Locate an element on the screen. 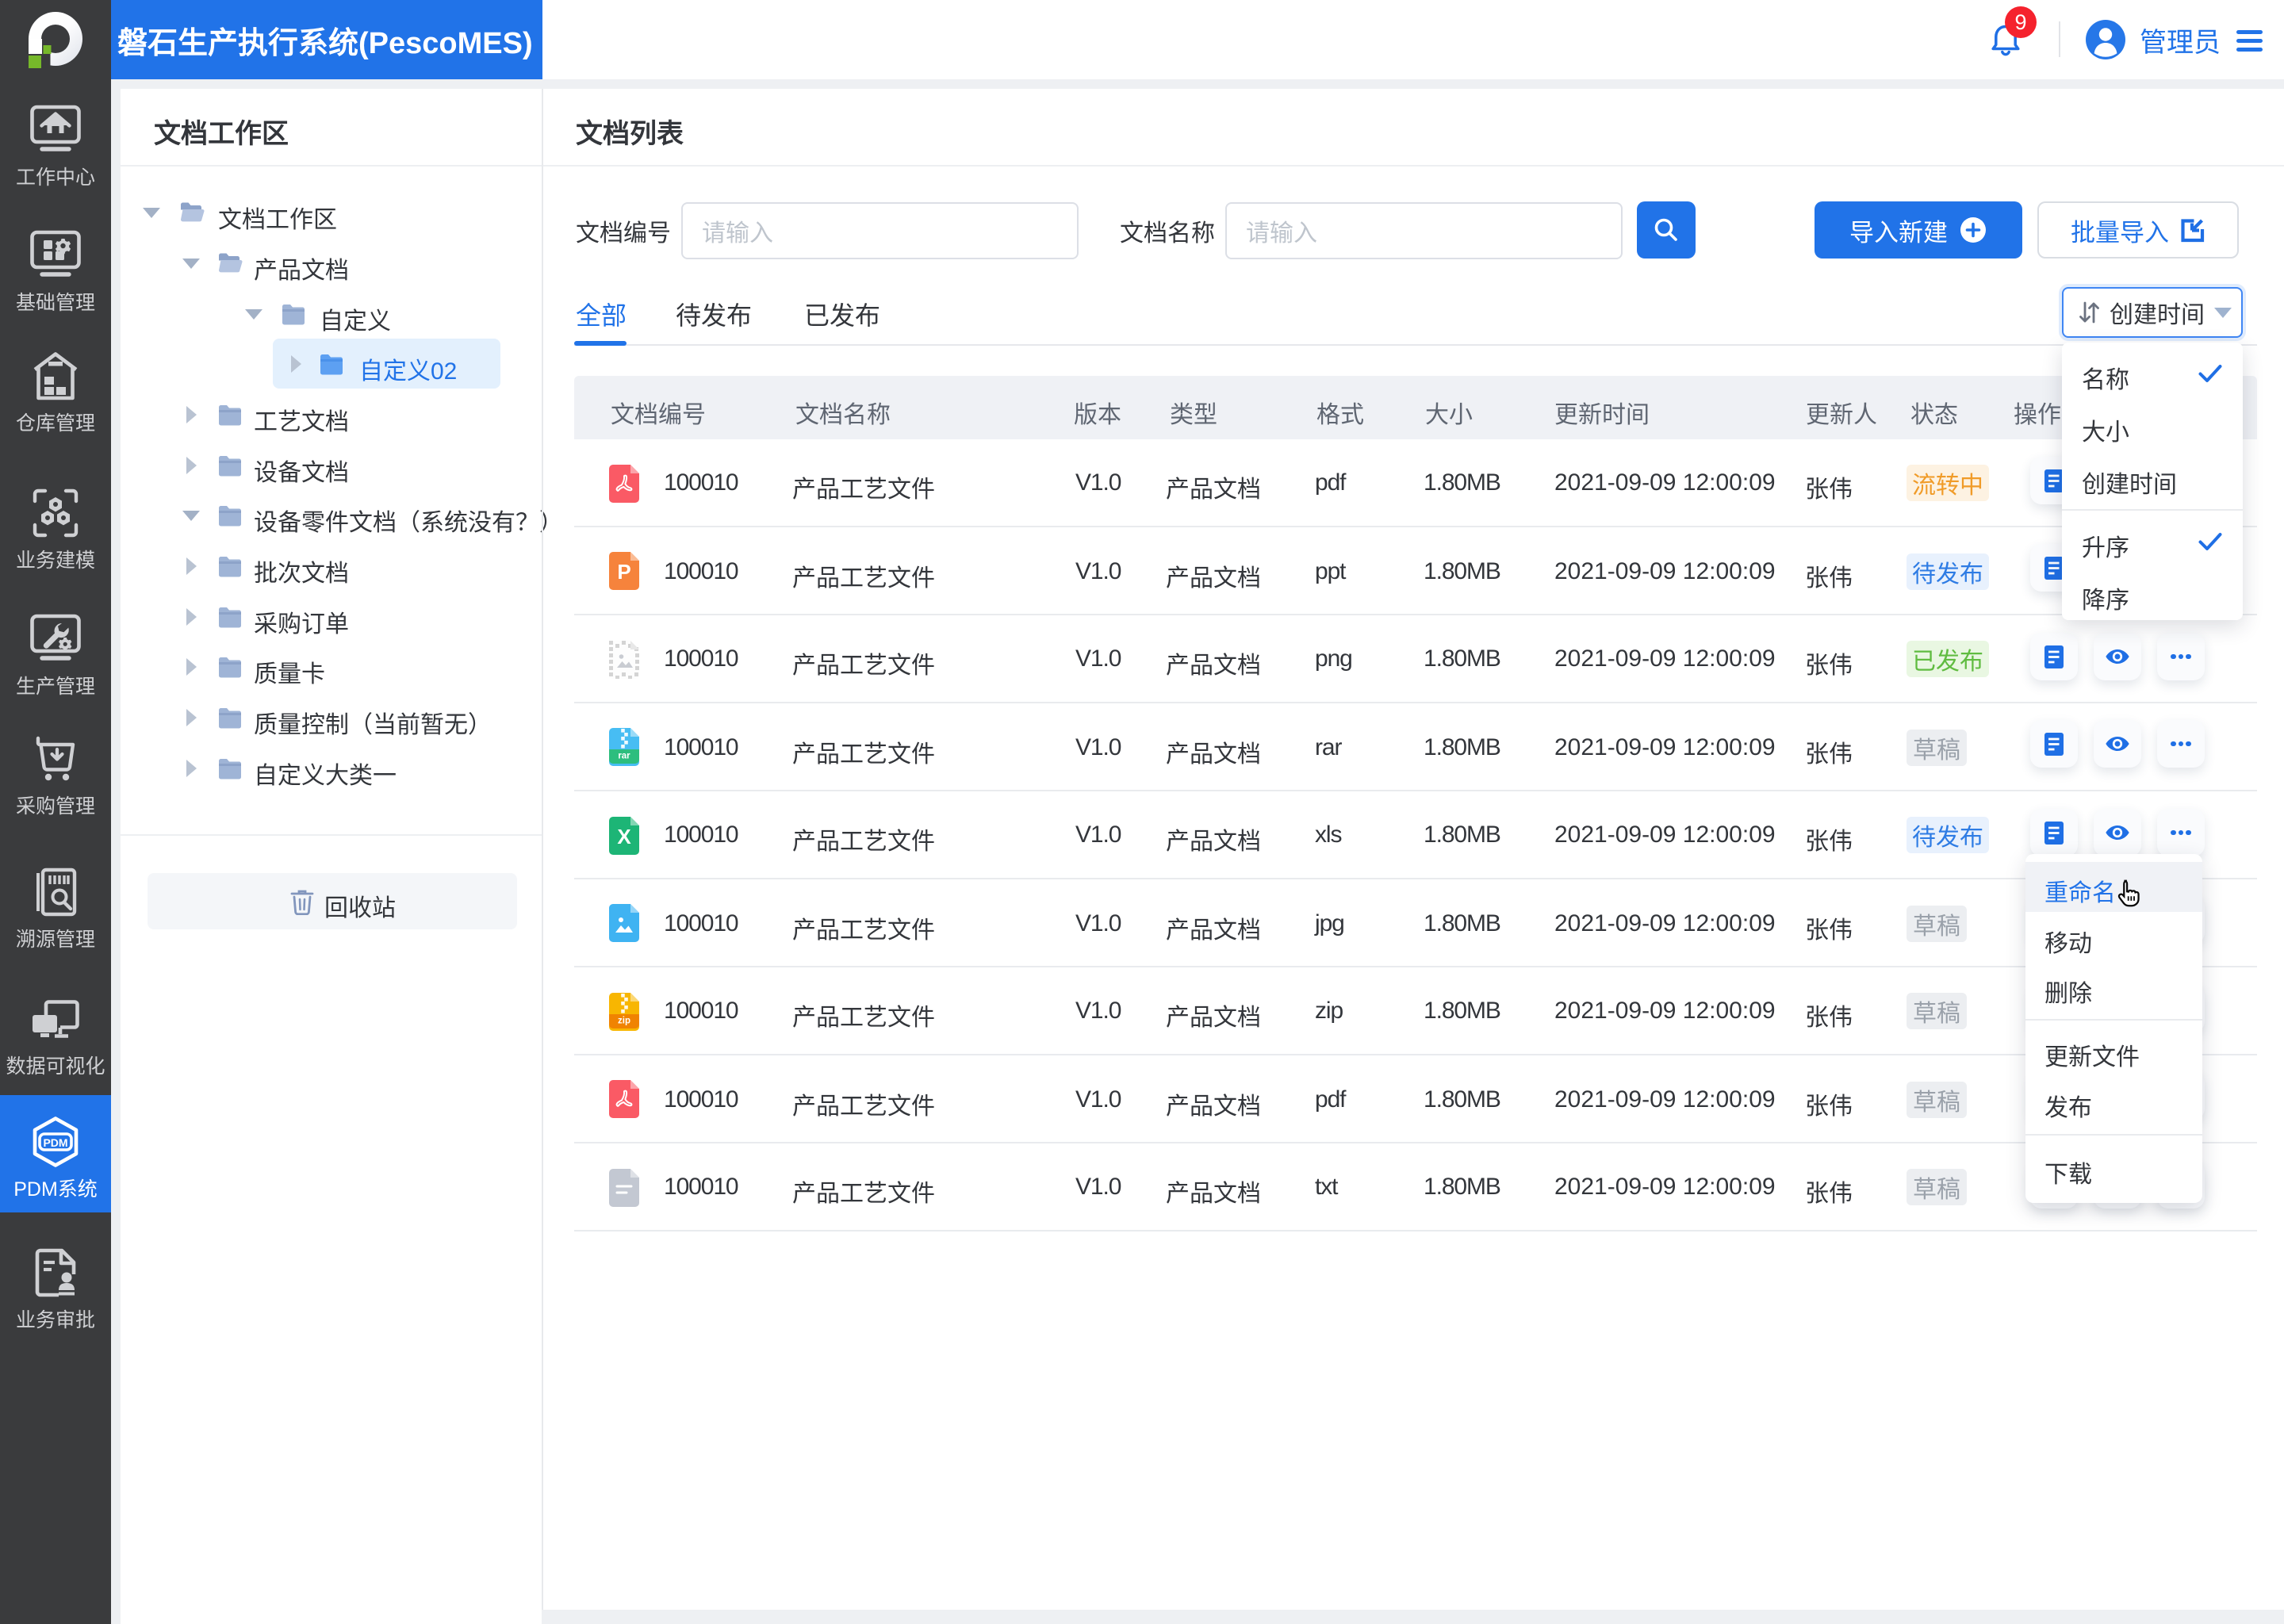  svg-text: P is located at coordinates (623, 572).